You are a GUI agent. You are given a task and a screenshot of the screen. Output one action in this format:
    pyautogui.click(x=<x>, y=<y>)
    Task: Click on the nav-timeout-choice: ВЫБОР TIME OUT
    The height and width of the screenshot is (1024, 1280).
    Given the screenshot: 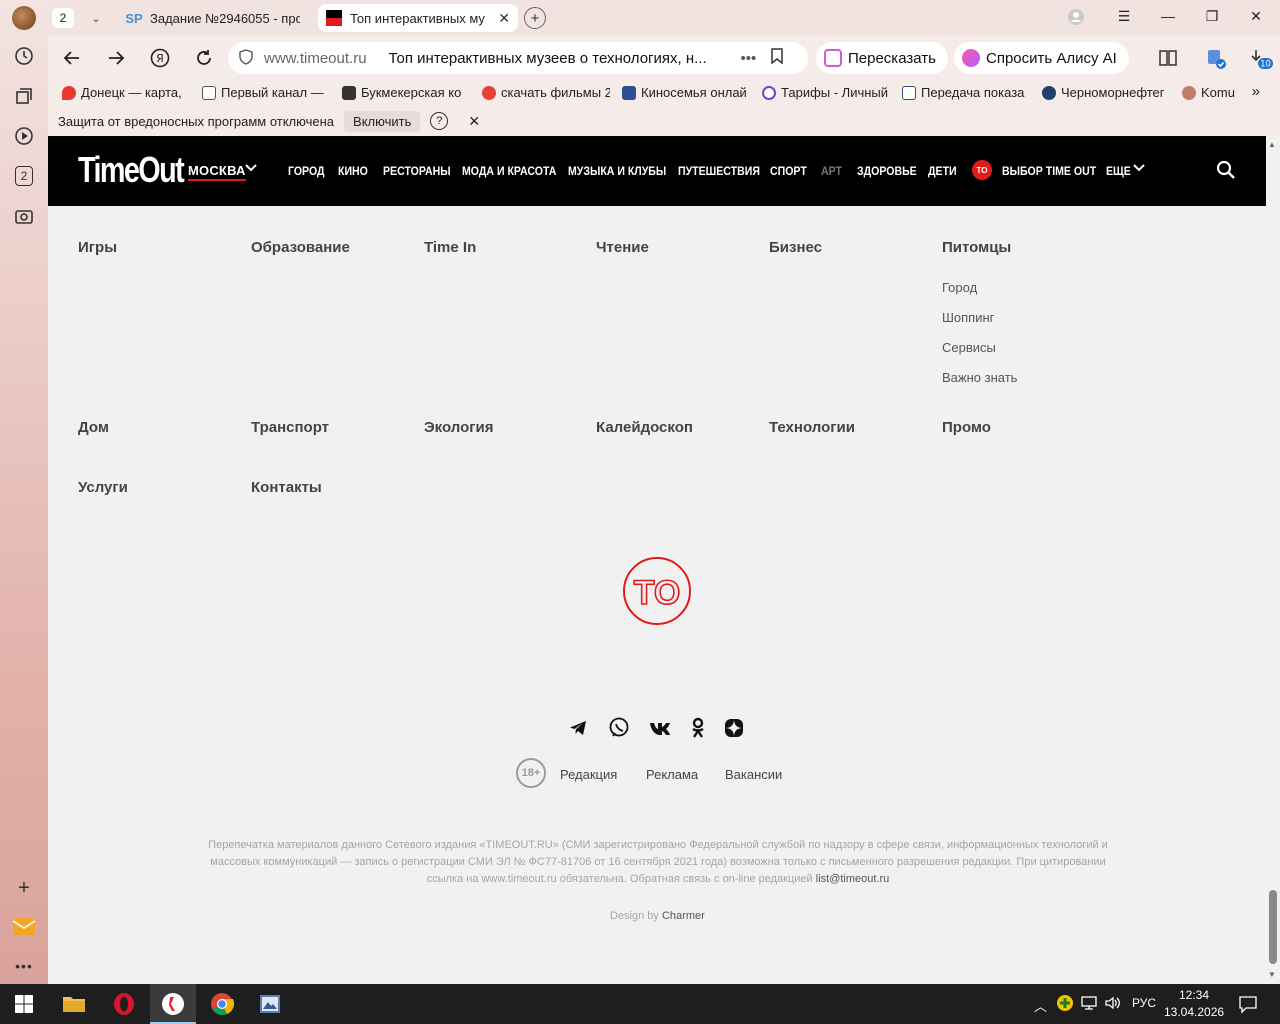 What is the action you would take?
    pyautogui.click(x=1049, y=171)
    